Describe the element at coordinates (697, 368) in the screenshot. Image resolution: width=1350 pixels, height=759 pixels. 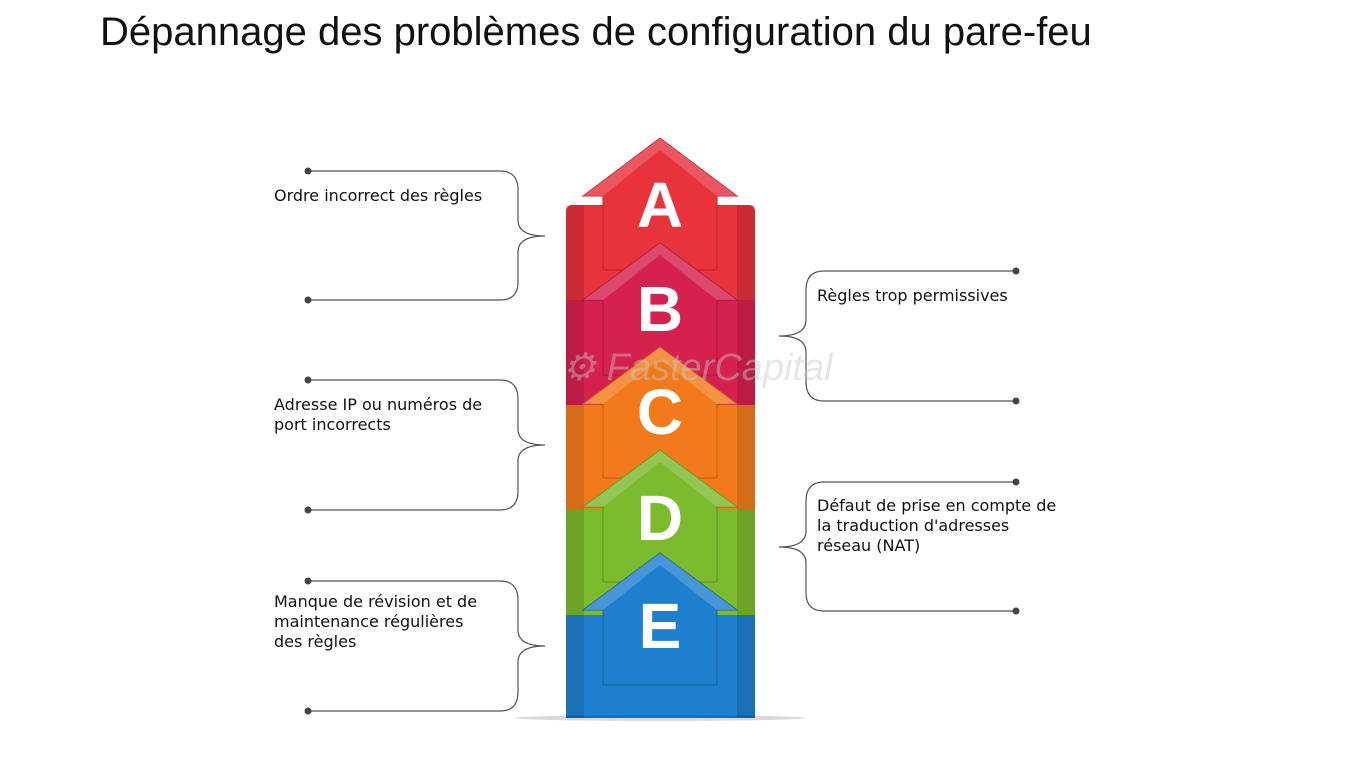
I see `watermark-logo: ⚙ FasterCapital` at that location.